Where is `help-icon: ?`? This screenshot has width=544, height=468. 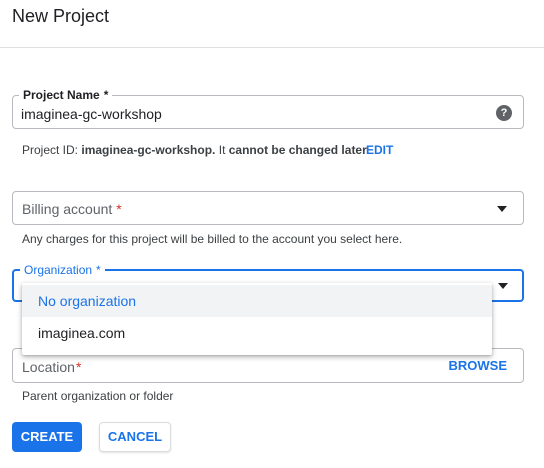 help-icon: ? is located at coordinates (504, 113).